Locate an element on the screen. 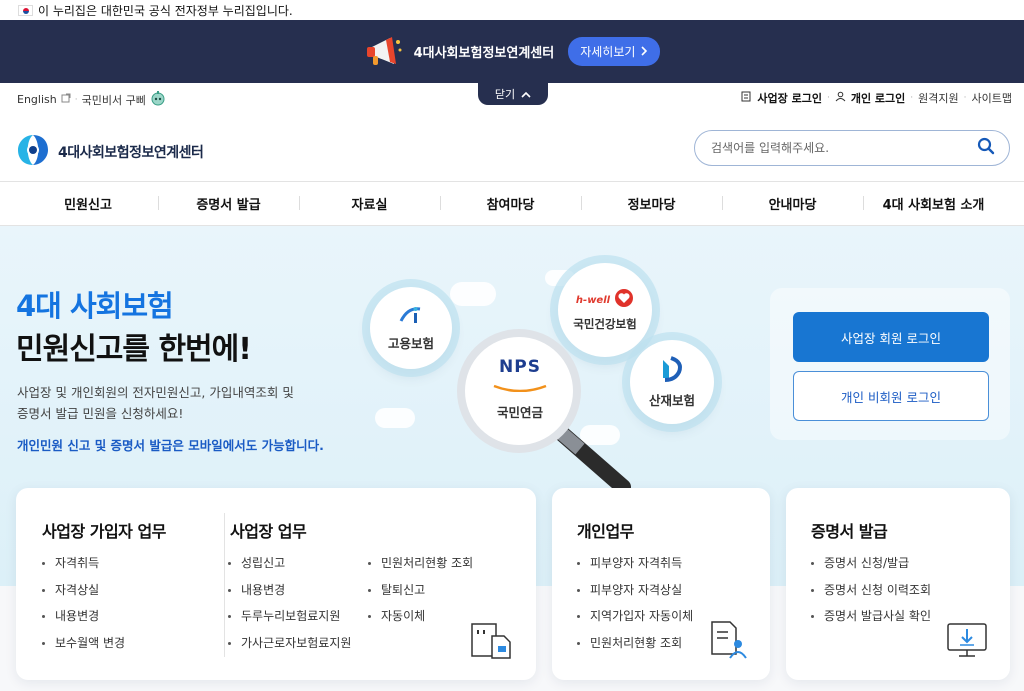  list-item: 피부양자 자격취득 is located at coordinates (635, 567).